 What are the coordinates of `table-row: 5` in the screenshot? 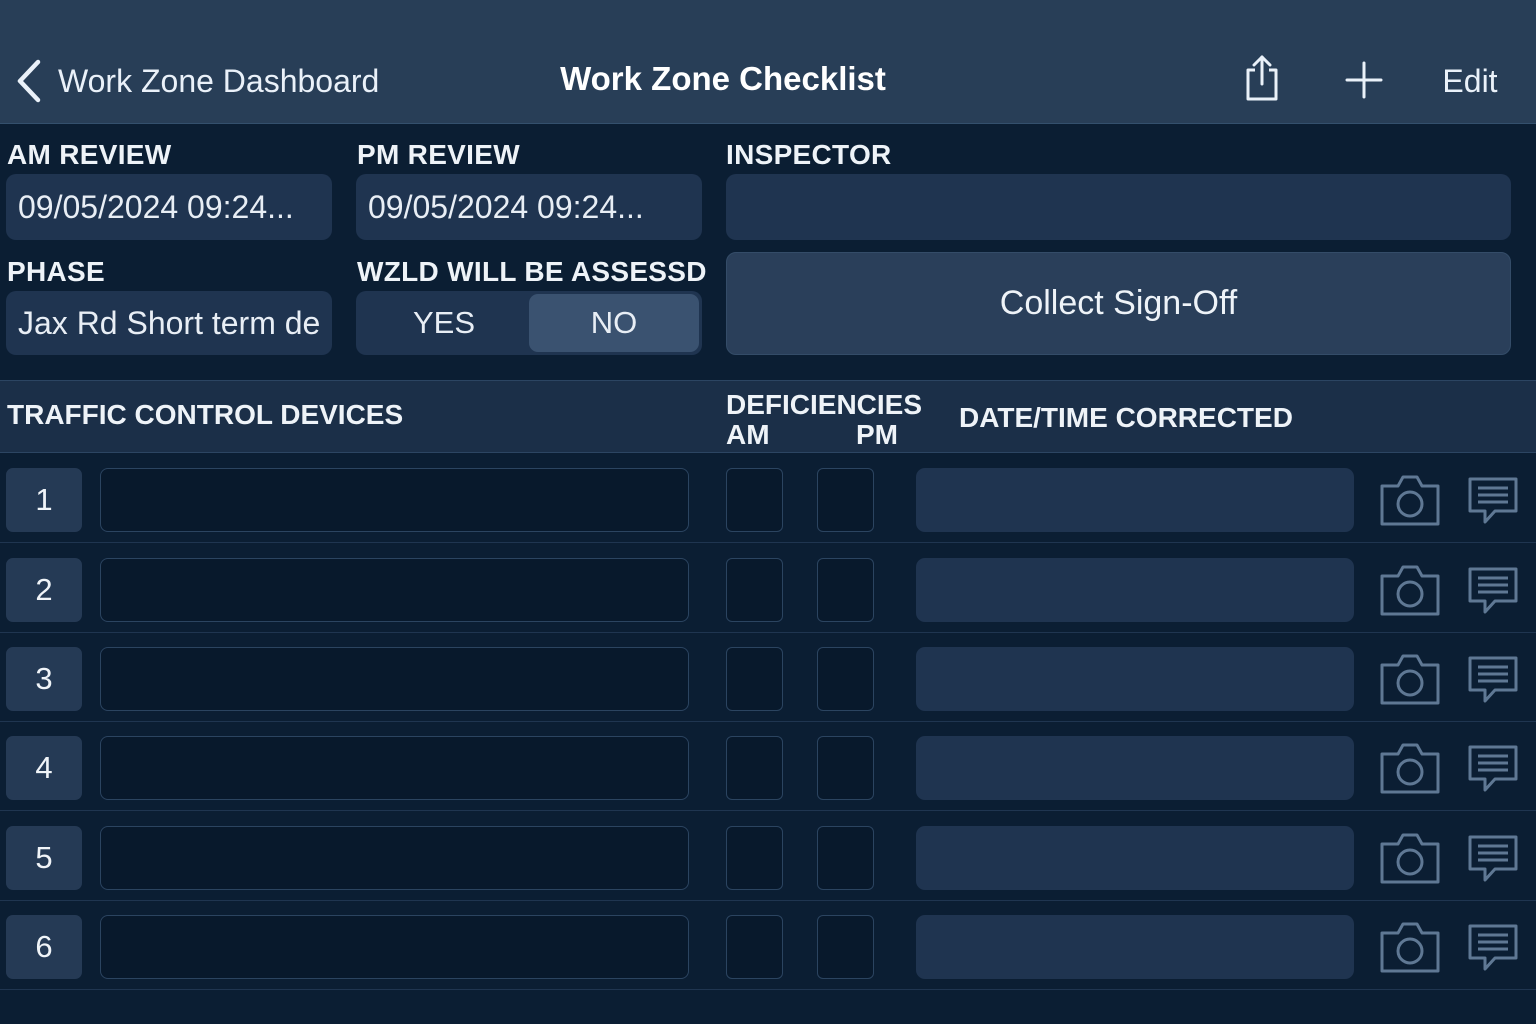 It's located at (768, 856).